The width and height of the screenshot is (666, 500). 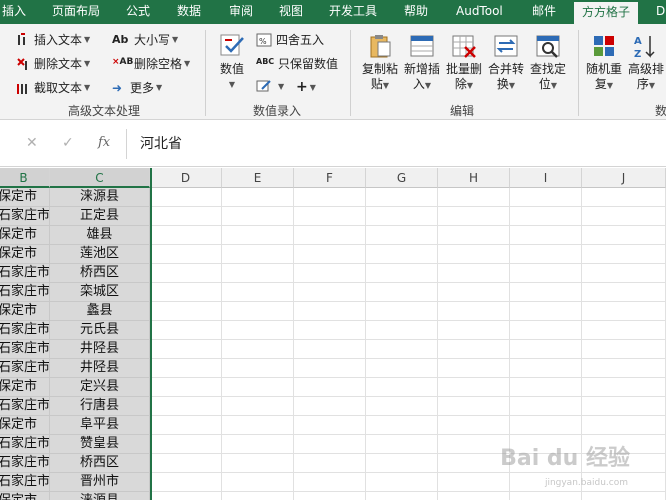 I want to click on cell-c-5: 桥西区, so click(x=100, y=273).